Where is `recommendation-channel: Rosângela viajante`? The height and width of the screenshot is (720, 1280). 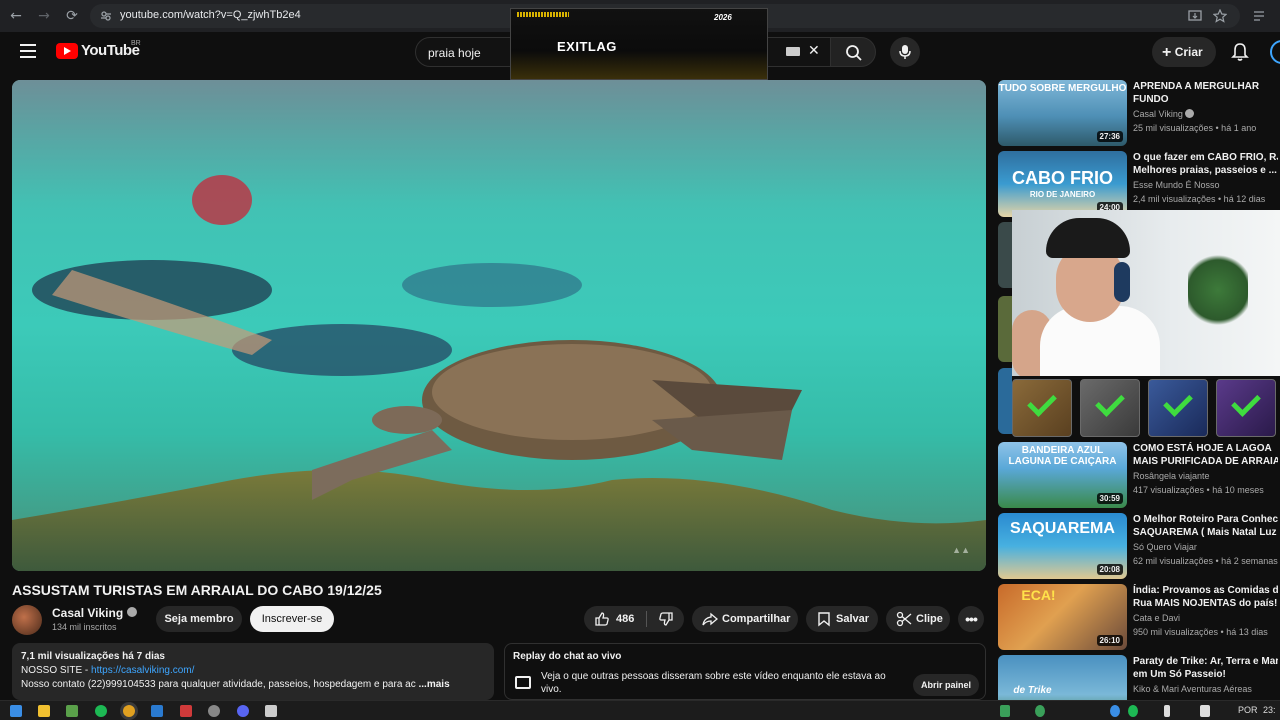 recommendation-channel: Rosângela viajante is located at coordinates (1171, 476).